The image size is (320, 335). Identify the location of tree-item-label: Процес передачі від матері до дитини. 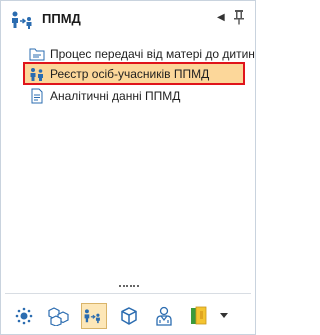
(152, 53).